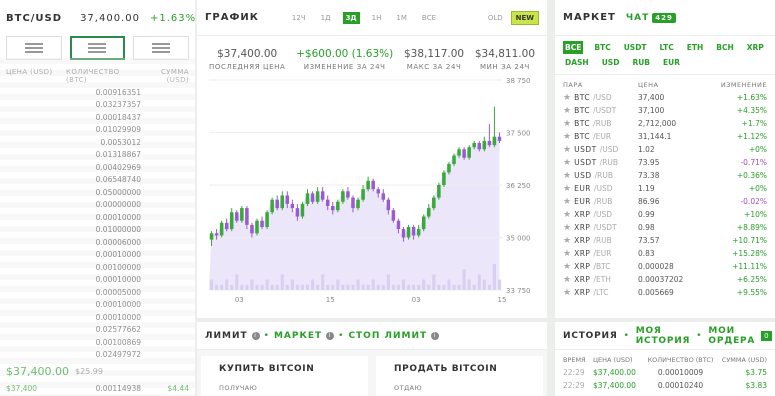  I want to click on order-book-row: 0.06548740, so click(97, 180).